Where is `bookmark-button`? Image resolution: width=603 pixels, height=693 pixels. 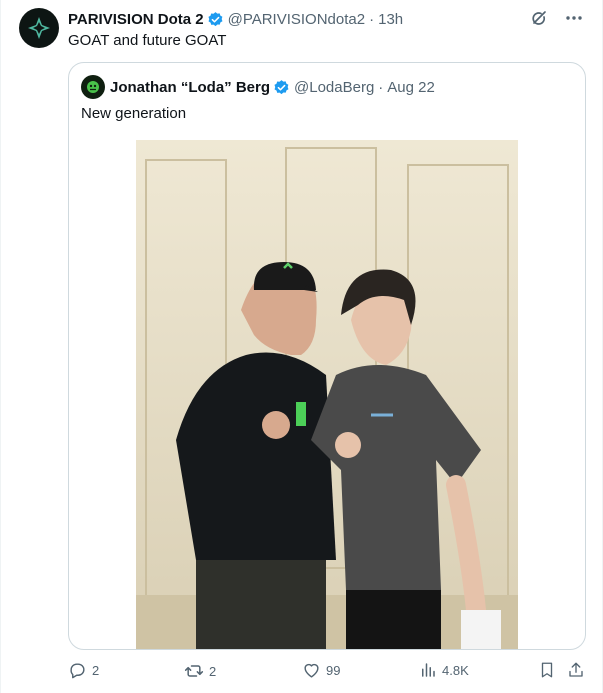
bookmark-button is located at coordinates (547, 670).